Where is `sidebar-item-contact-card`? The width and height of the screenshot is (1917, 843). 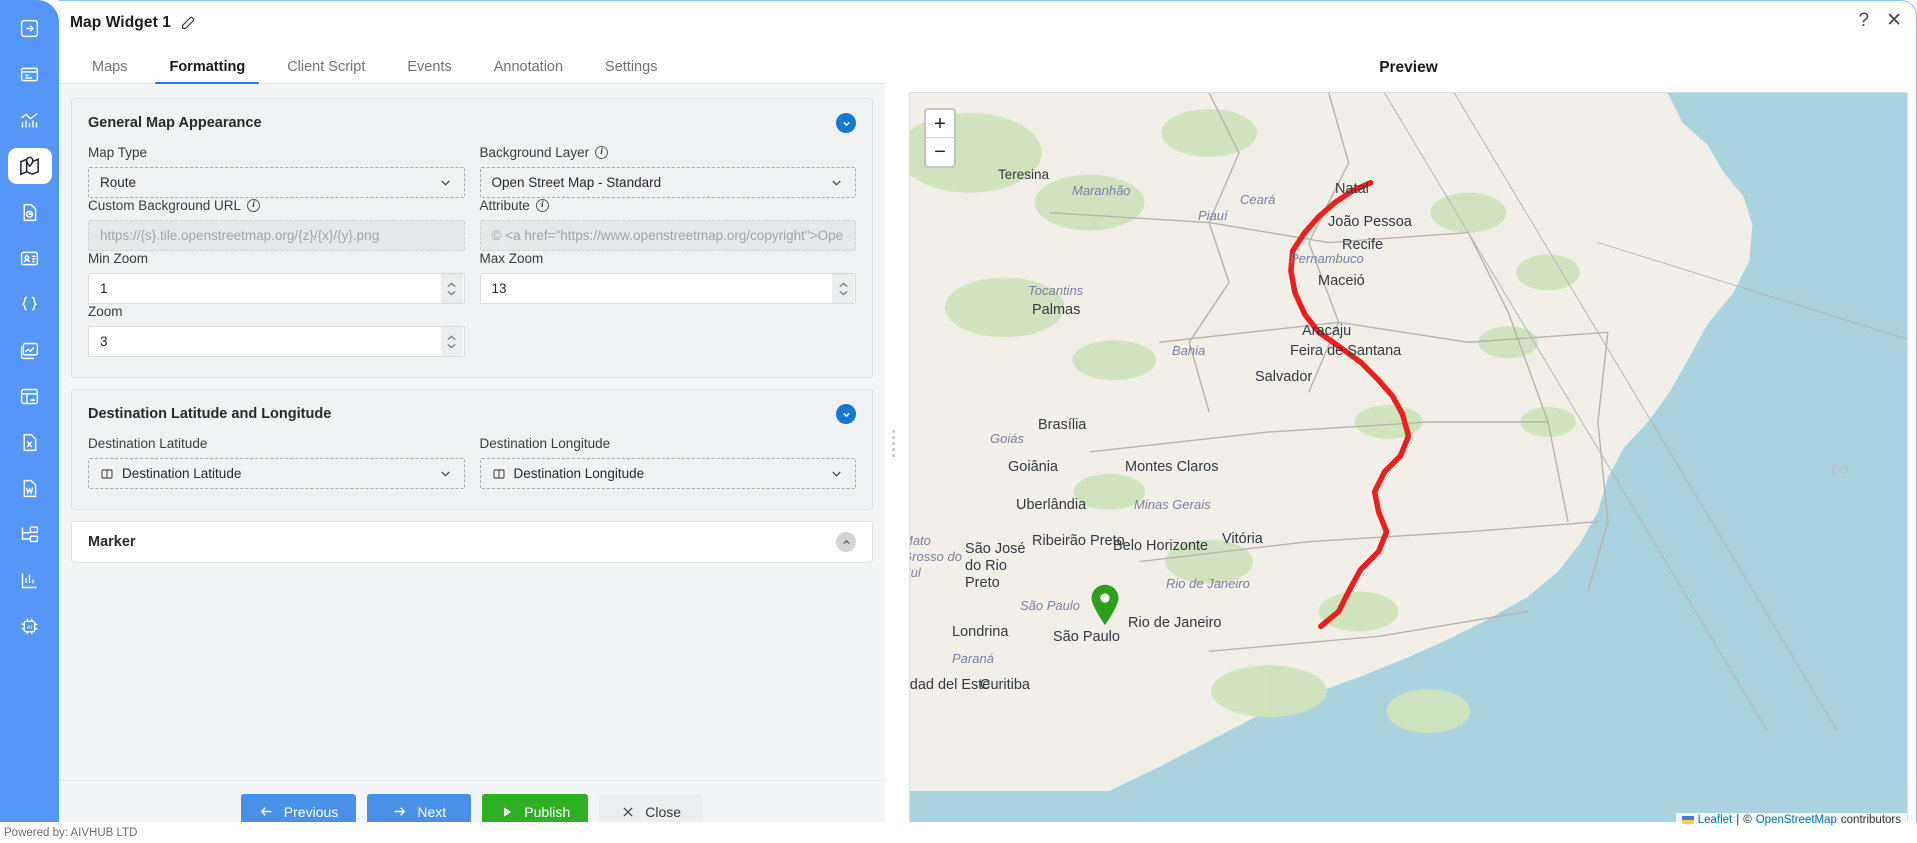
sidebar-item-contact-card is located at coordinates (30, 258).